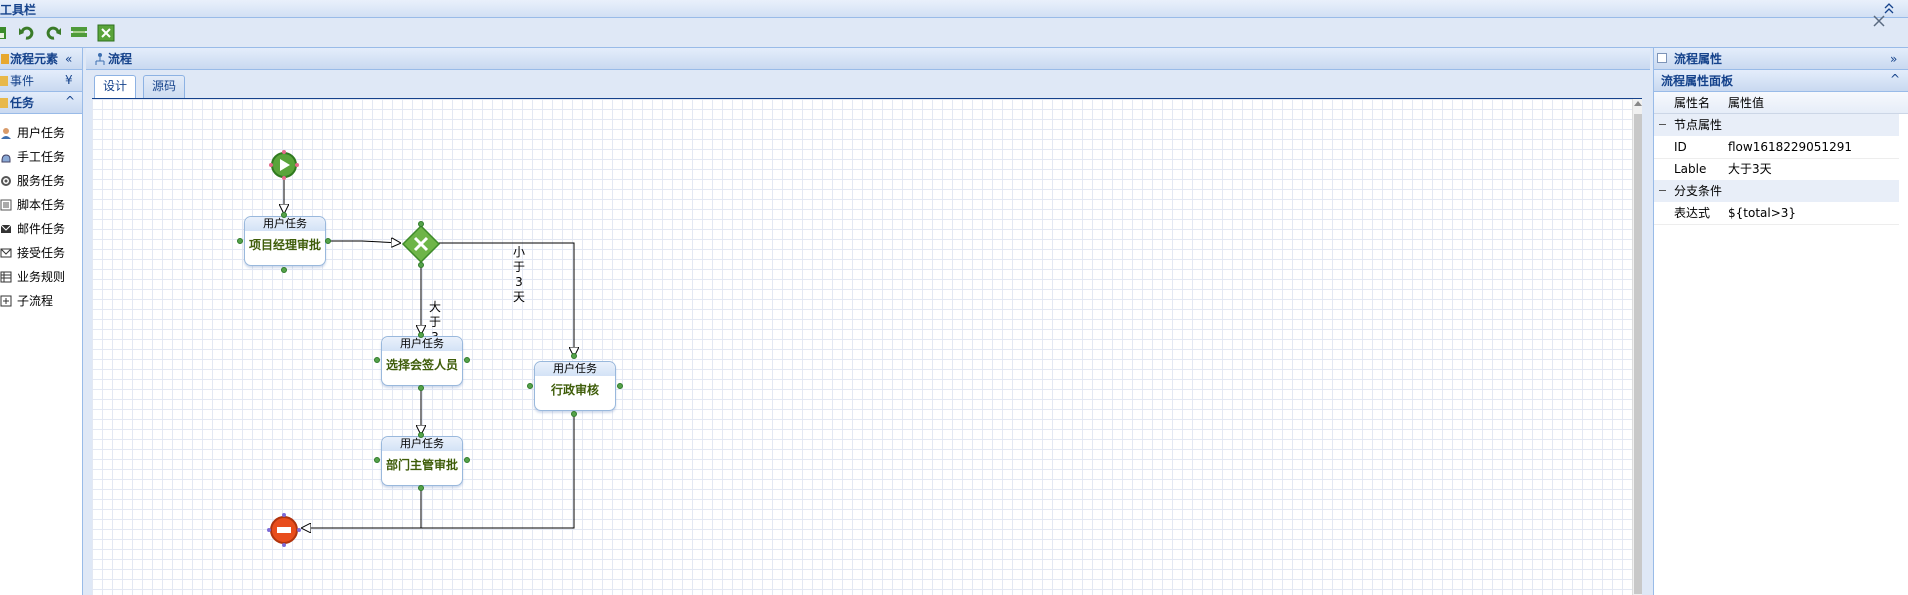 This screenshot has height=595, width=1908. What do you see at coordinates (362, 508) in the screenshot?
I see `edge-dept-end` at bounding box center [362, 508].